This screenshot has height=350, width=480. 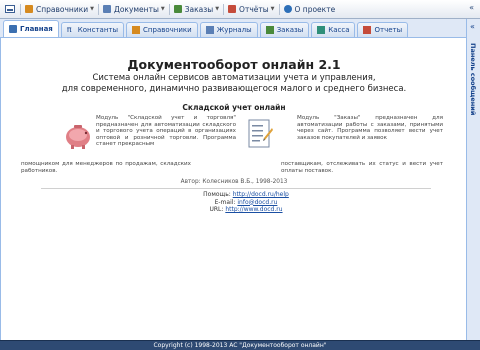 I want to click on menu-item-label: Справочники, so click(x=62, y=9).